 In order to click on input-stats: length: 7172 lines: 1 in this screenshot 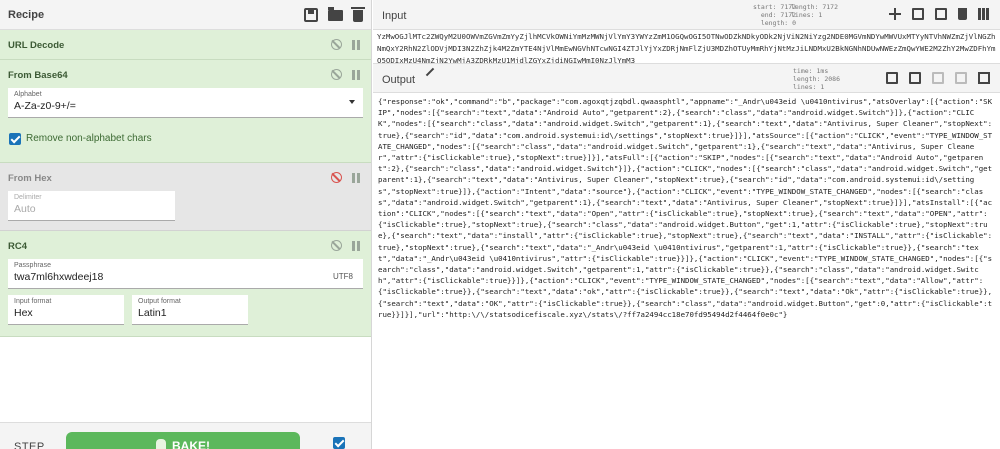, I will do `click(814, 11)`.